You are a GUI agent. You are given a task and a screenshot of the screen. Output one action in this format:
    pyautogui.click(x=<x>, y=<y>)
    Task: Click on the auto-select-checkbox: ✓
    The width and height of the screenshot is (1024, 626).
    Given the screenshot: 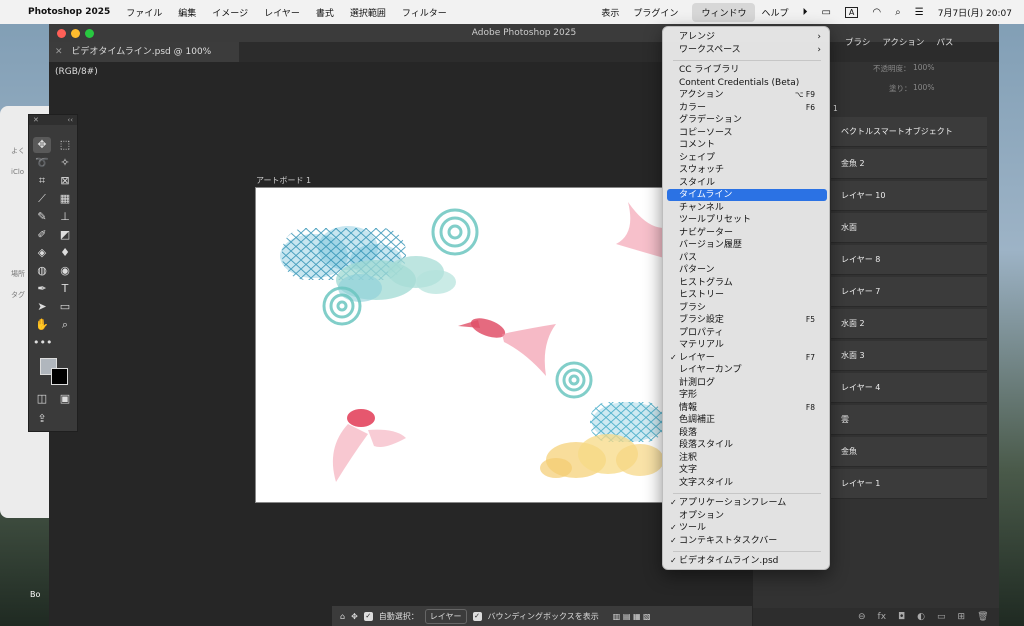 What is the action you would take?
    pyautogui.click(x=368, y=616)
    